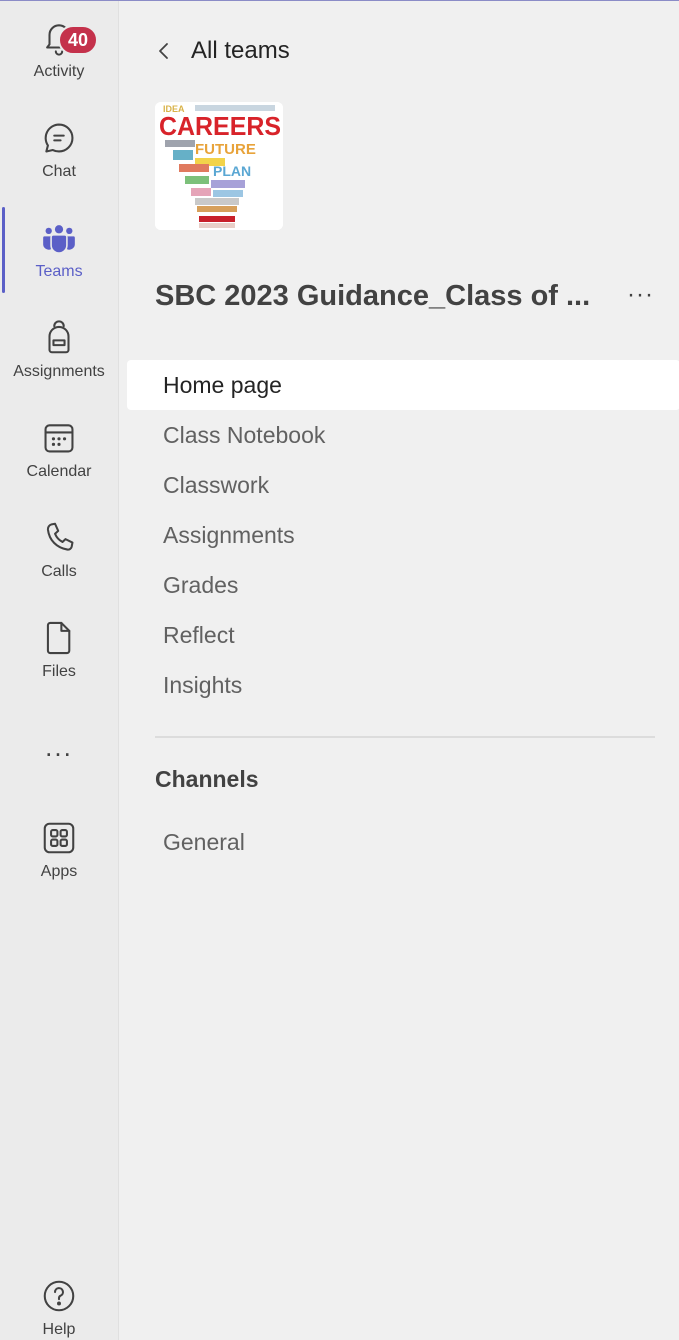  Describe the element at coordinates (59, 371) in the screenshot. I see `rail-item-label: Assignments` at that location.